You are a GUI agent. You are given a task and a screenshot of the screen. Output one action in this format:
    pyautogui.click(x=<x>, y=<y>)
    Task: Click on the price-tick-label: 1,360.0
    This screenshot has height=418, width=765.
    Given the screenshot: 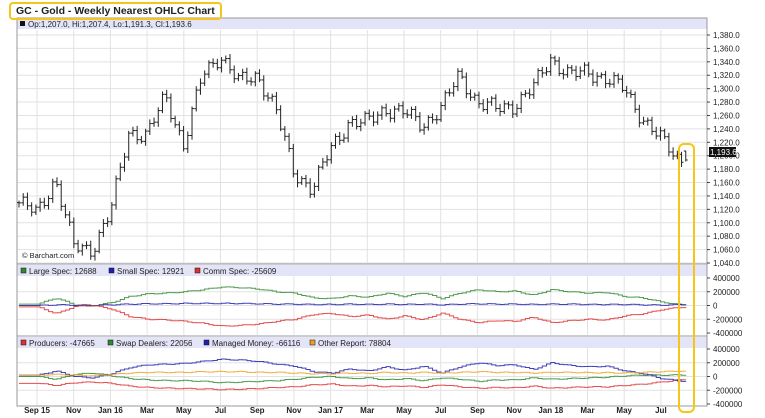 What is the action you would take?
    pyautogui.click(x=726, y=48)
    